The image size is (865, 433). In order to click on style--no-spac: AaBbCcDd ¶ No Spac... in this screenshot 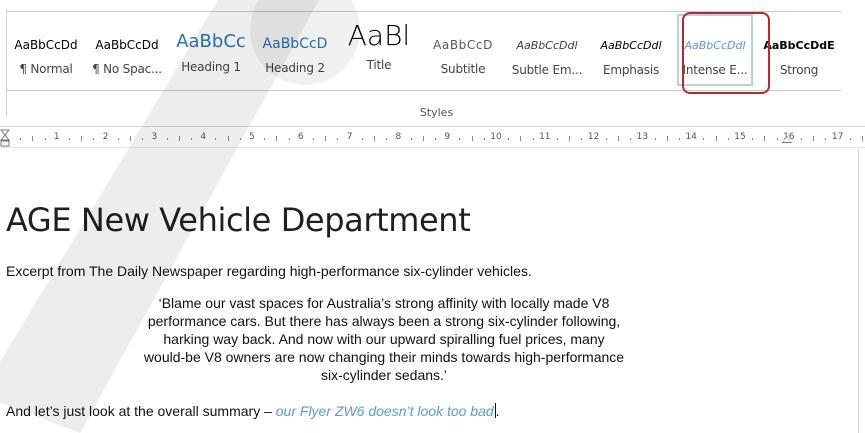, I will do `click(127, 51)`.